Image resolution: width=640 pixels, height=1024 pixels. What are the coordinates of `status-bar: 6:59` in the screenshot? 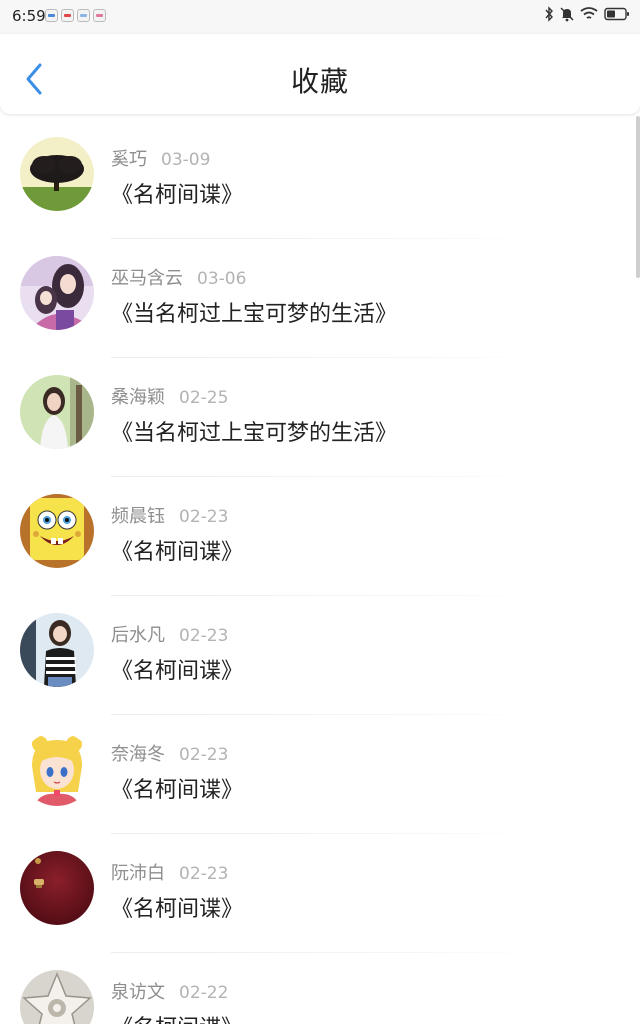 It's located at (320, 17).